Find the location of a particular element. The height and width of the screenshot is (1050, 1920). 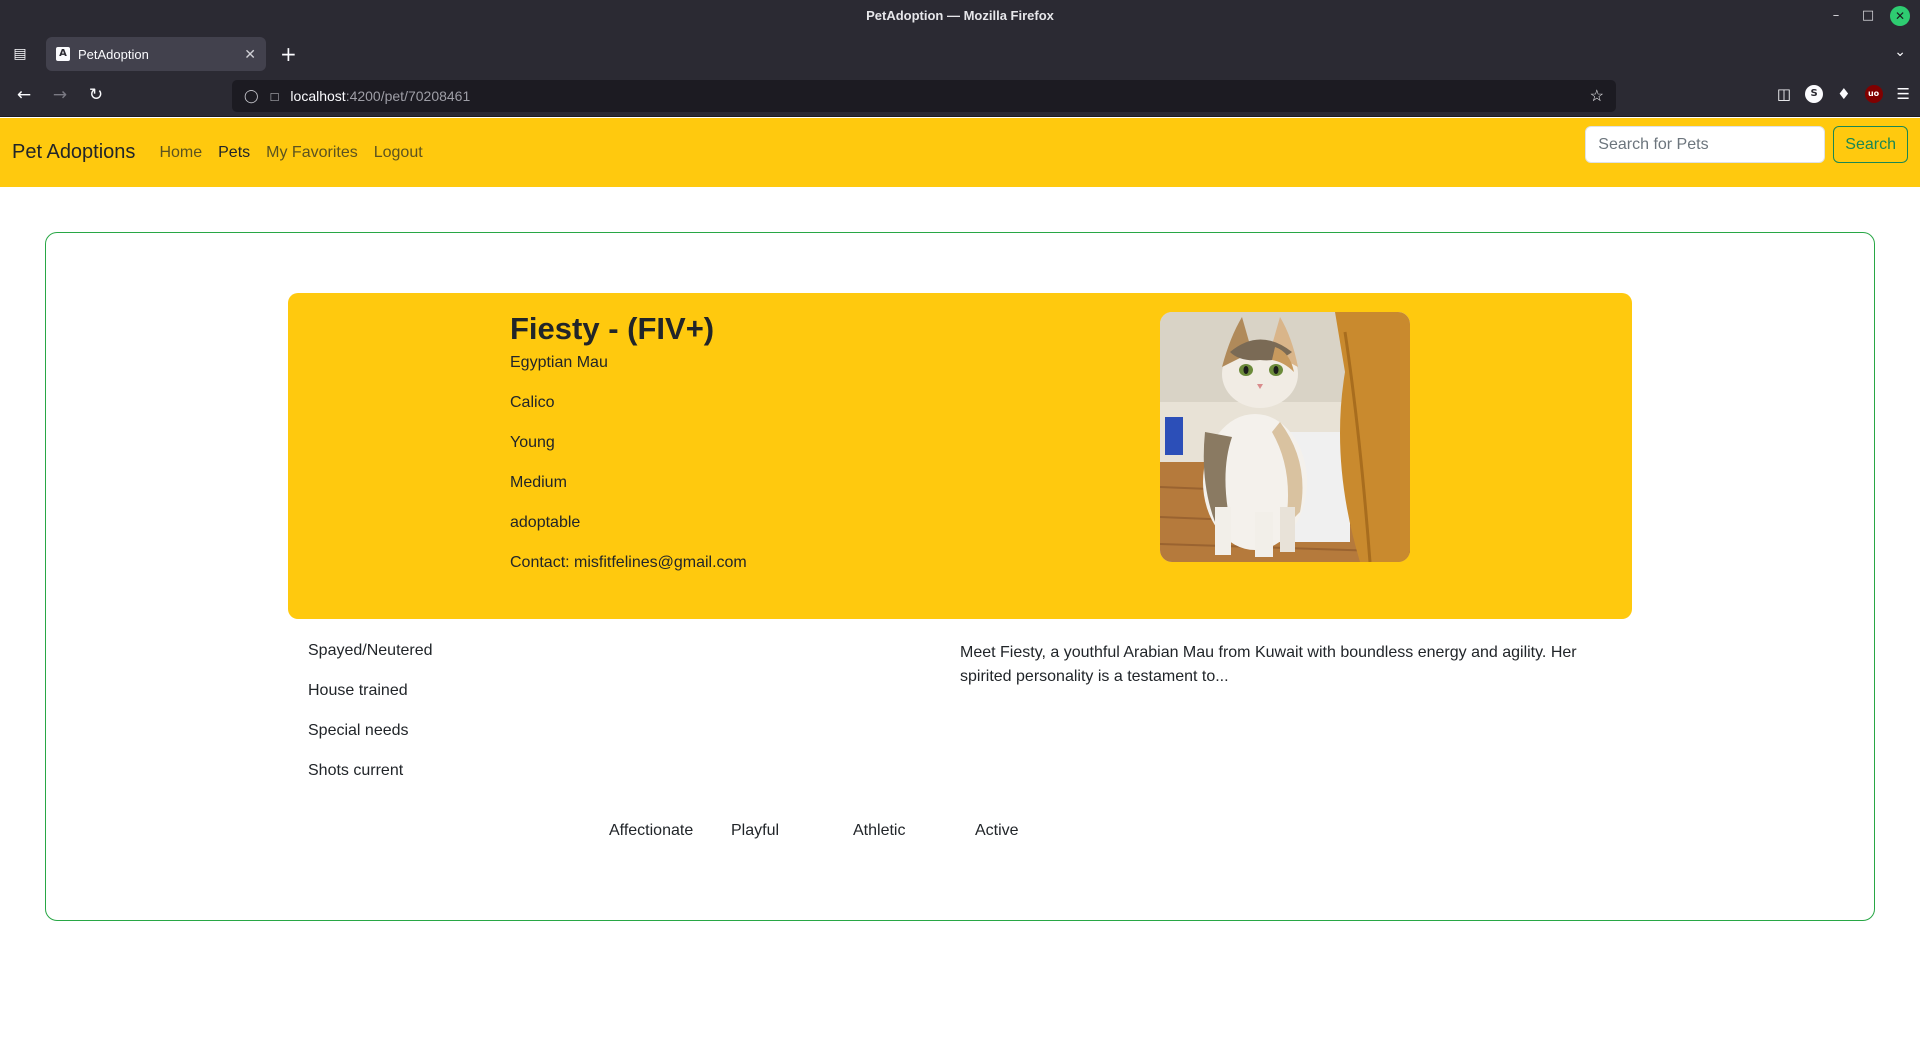

url-path: :4200/pet/70208461 is located at coordinates (408, 96).